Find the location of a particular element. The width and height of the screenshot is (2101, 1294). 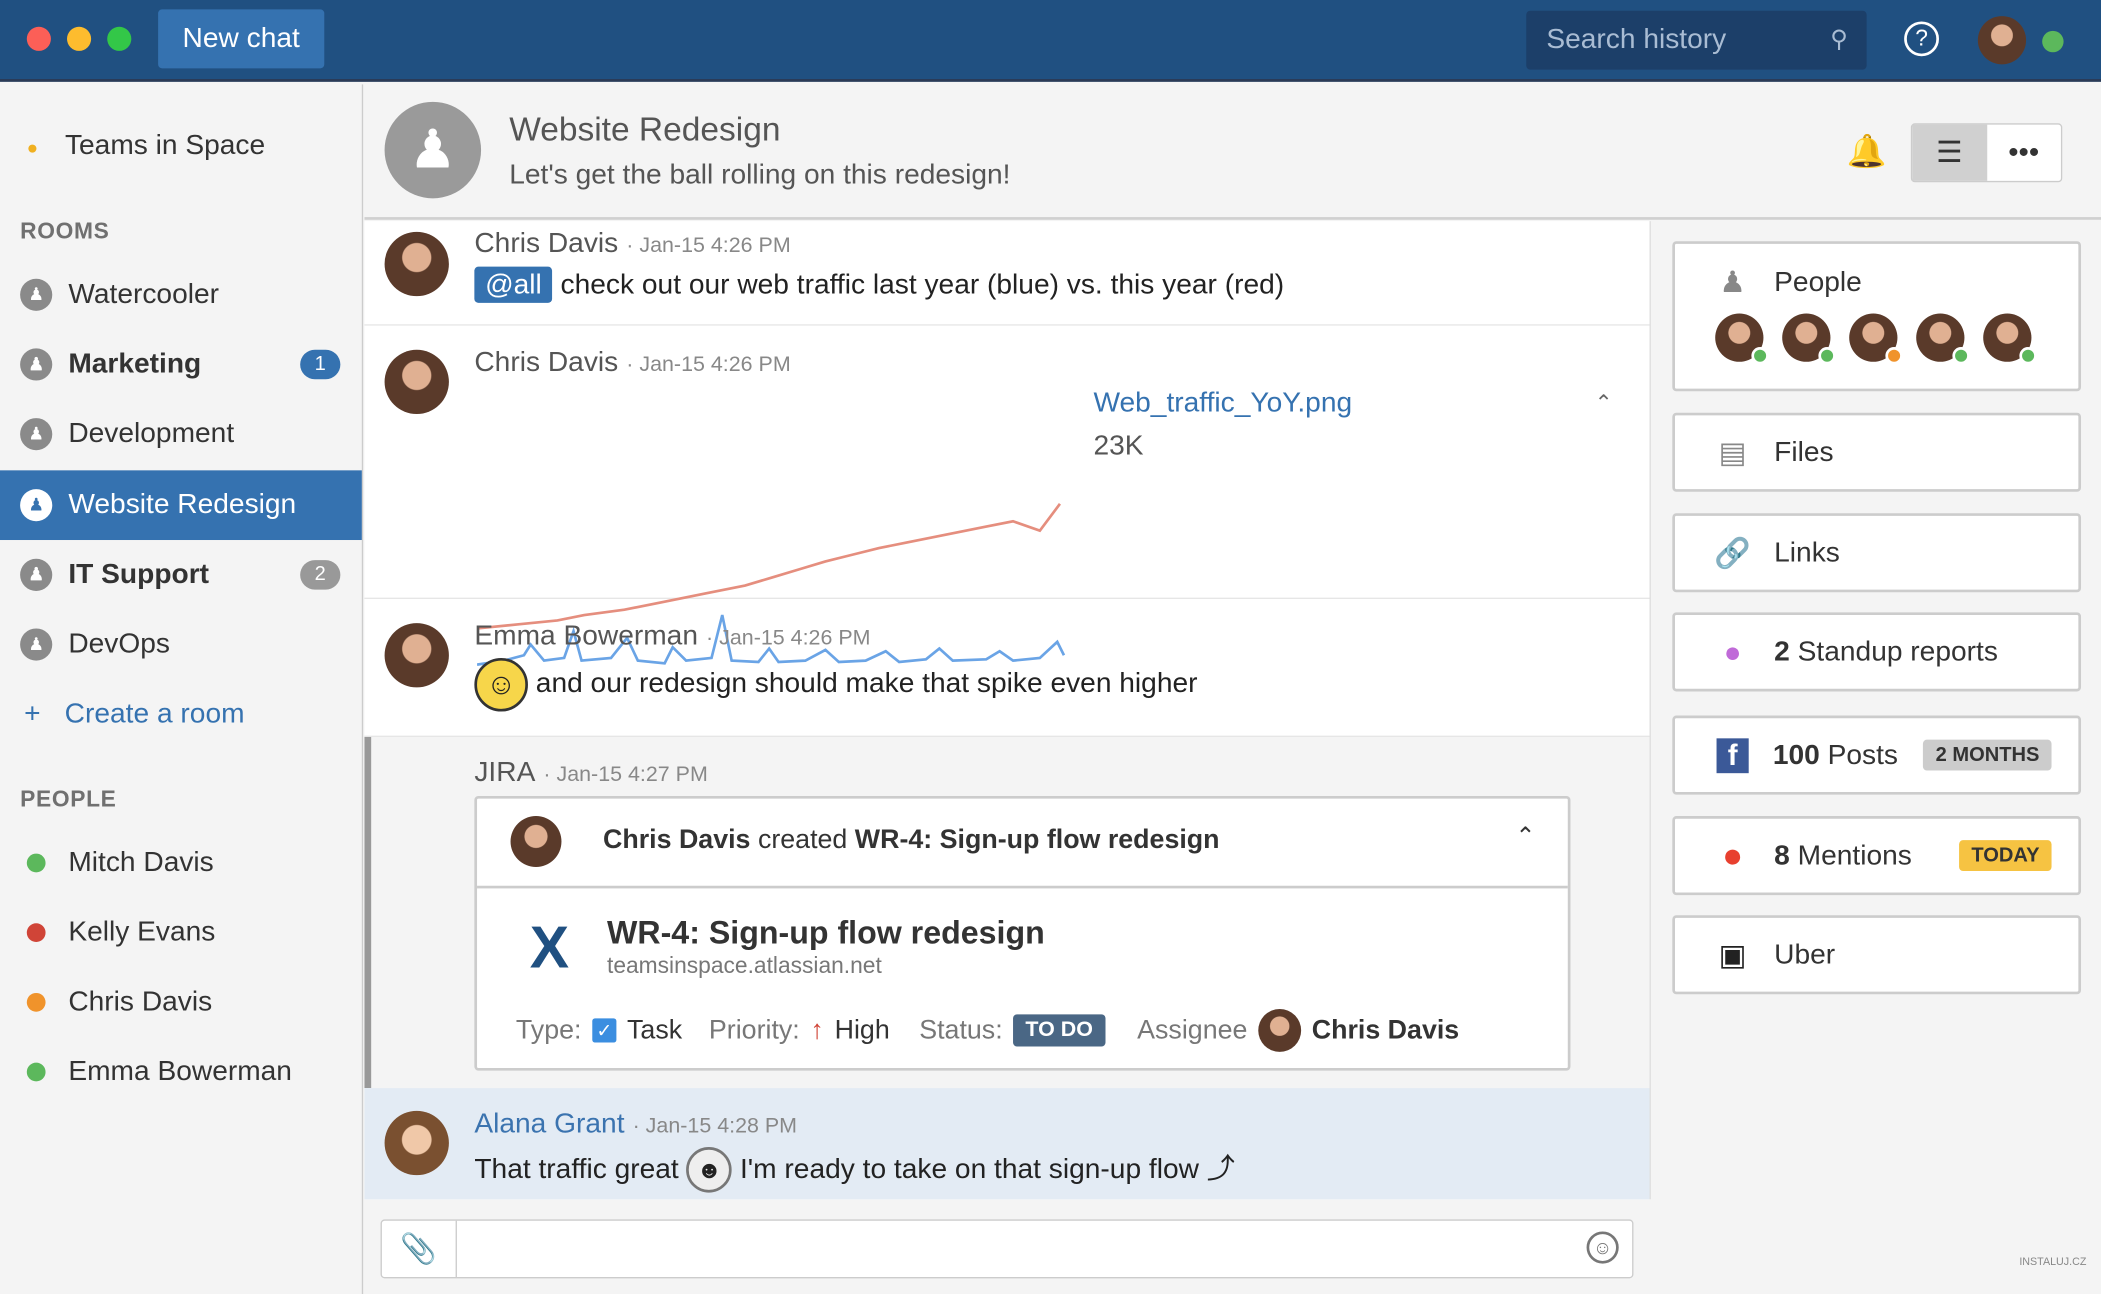

files-label: Files is located at coordinates (1804, 451).